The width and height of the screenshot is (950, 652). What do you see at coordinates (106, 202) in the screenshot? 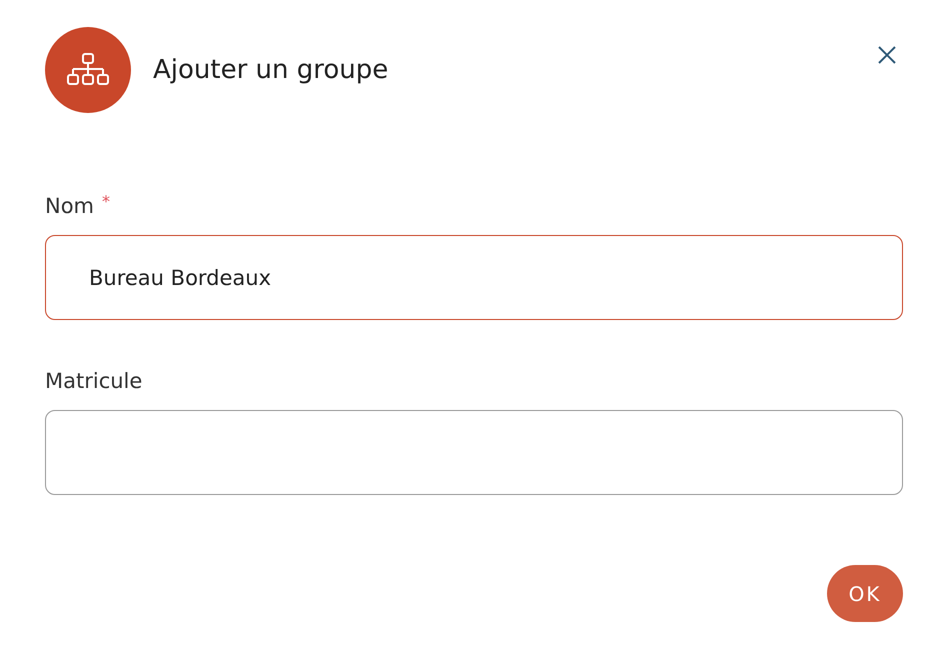
I see `required-mark: *` at bounding box center [106, 202].